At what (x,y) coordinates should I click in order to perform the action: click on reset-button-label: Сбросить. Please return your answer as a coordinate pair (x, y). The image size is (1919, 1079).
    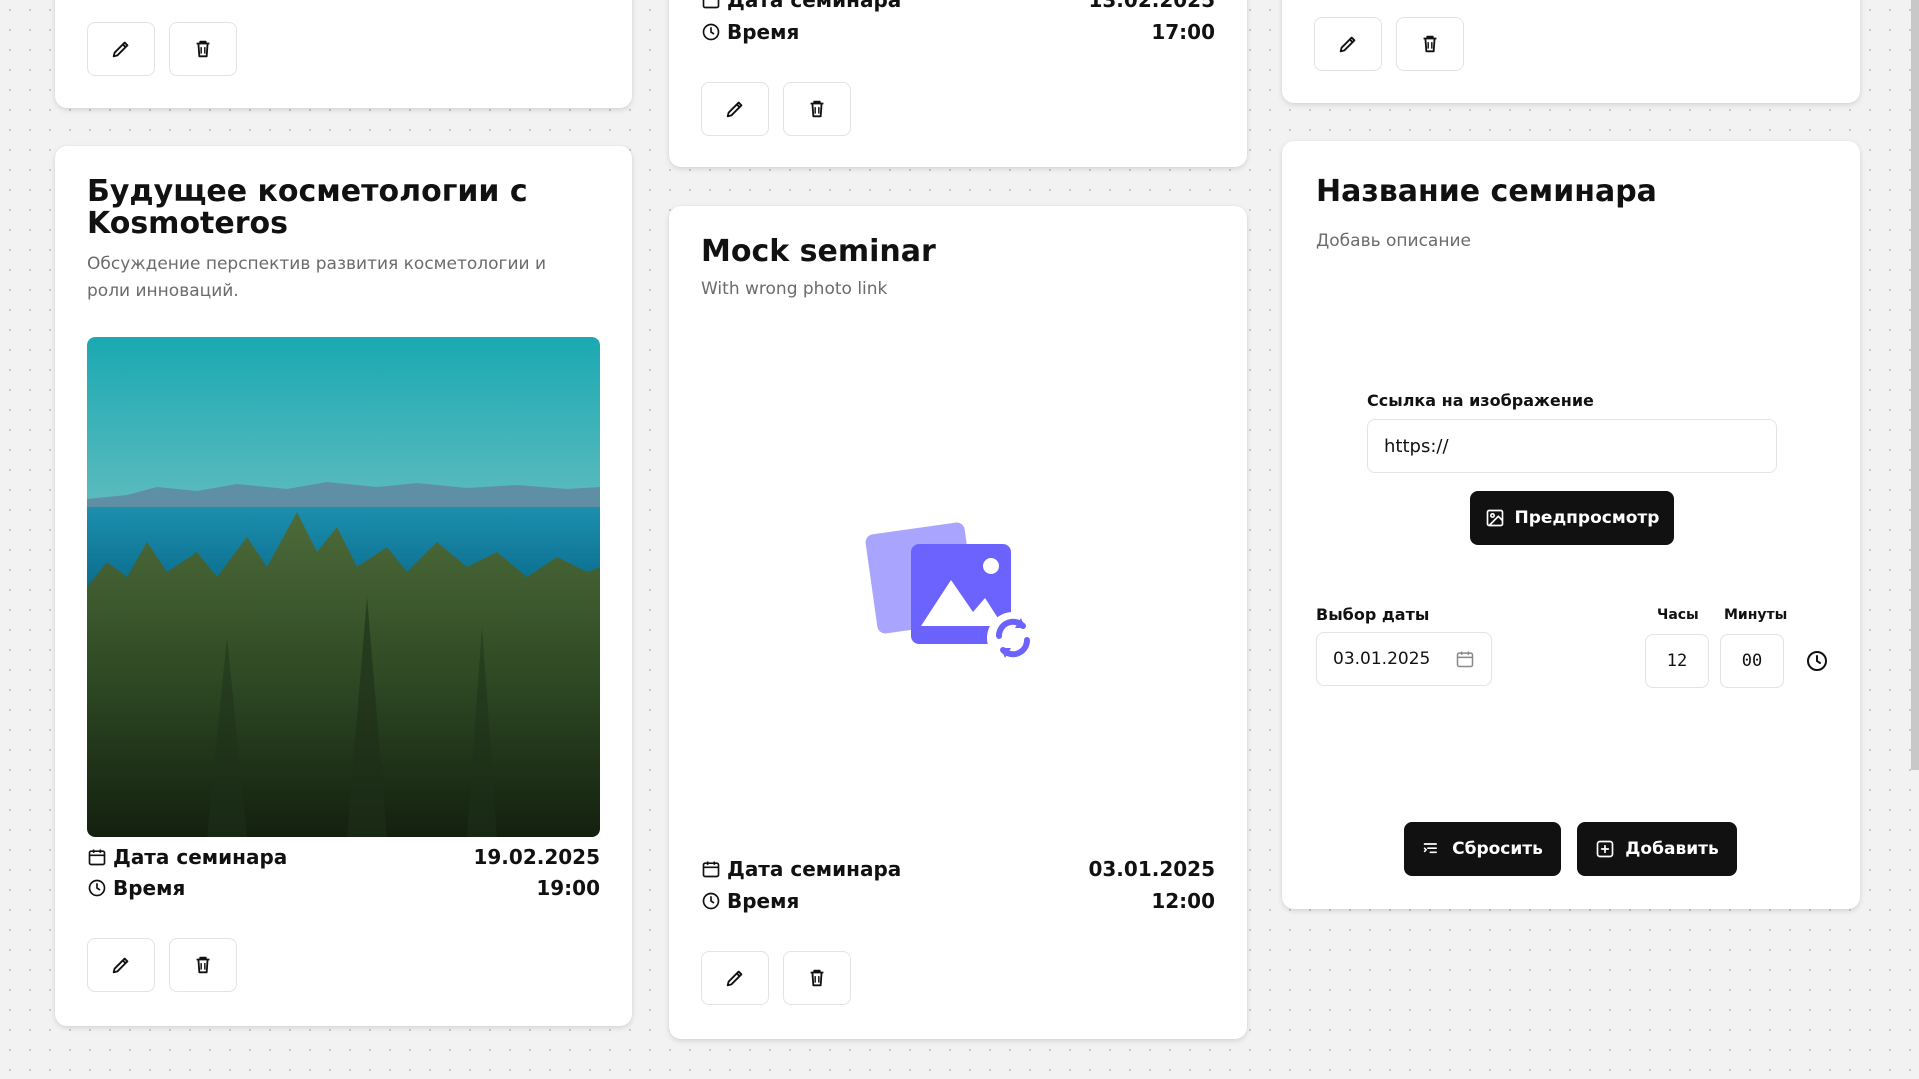
    Looking at the image, I should click on (1497, 849).